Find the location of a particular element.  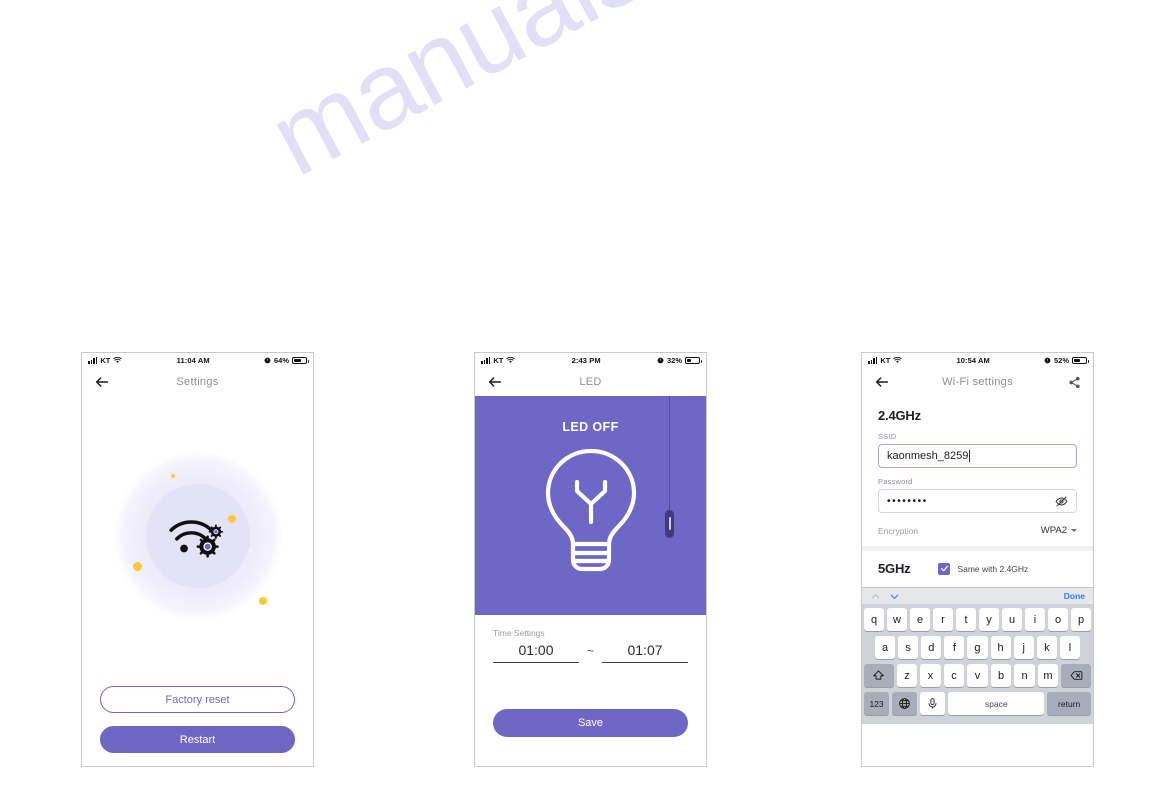

backspace-key is located at coordinates (1076, 675).